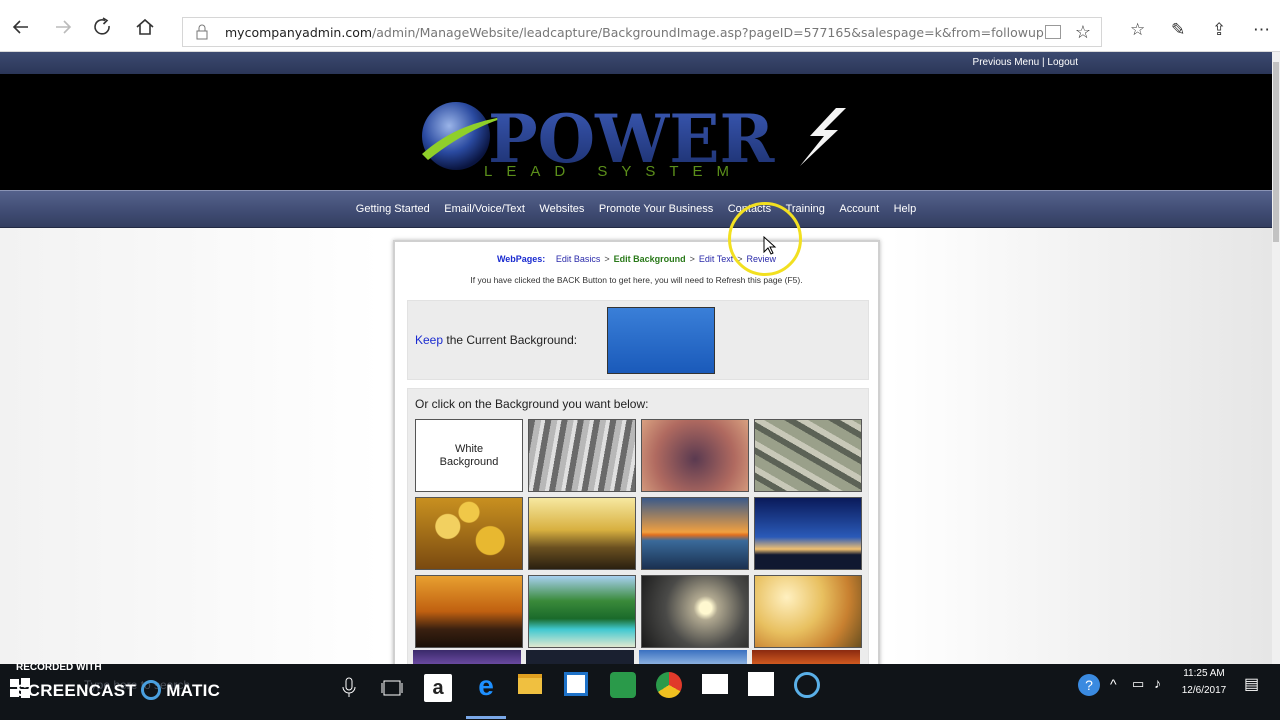 This screenshot has width=1280, height=720. I want to click on nav-promote-your-business: Promote Your Business, so click(656, 209).